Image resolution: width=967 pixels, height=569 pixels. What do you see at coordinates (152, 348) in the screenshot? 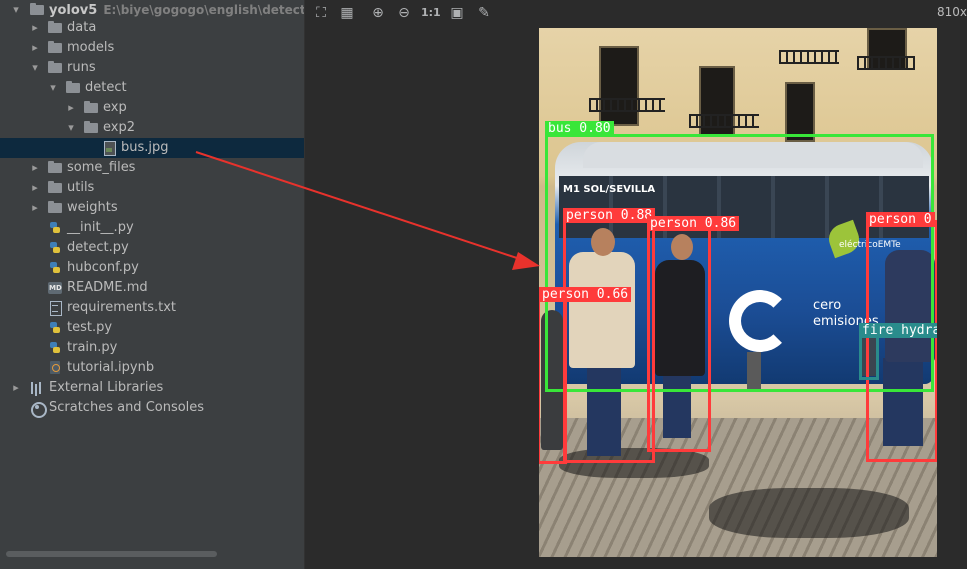
I see `tree-item-train-py: train.py` at bounding box center [152, 348].